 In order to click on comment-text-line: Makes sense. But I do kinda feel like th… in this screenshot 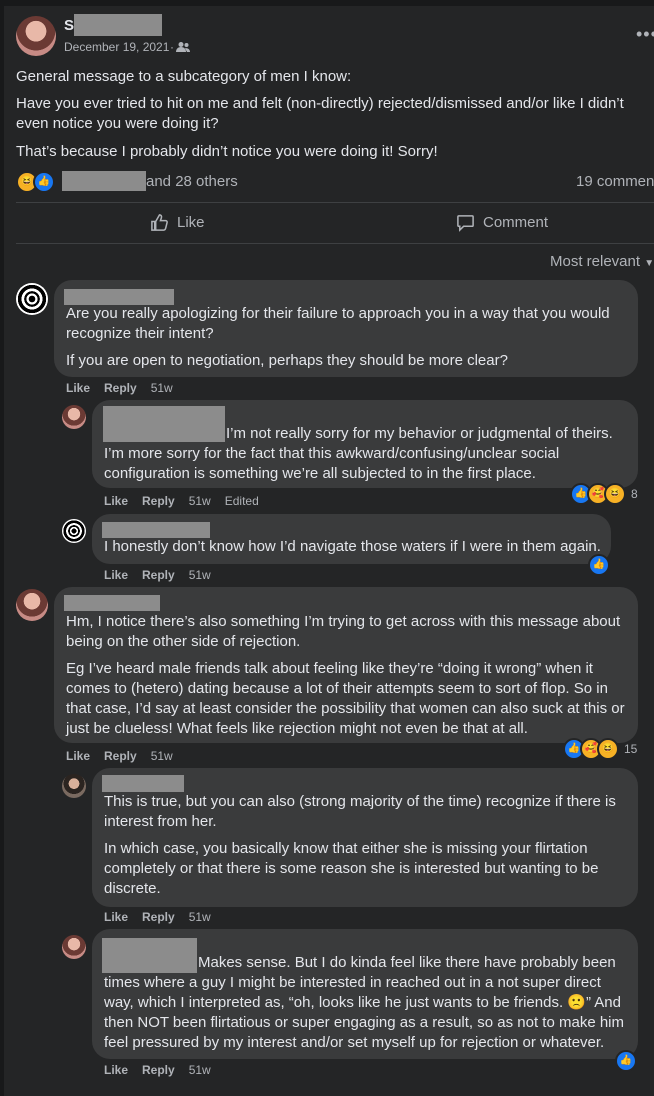, I will do `click(407, 962)`.